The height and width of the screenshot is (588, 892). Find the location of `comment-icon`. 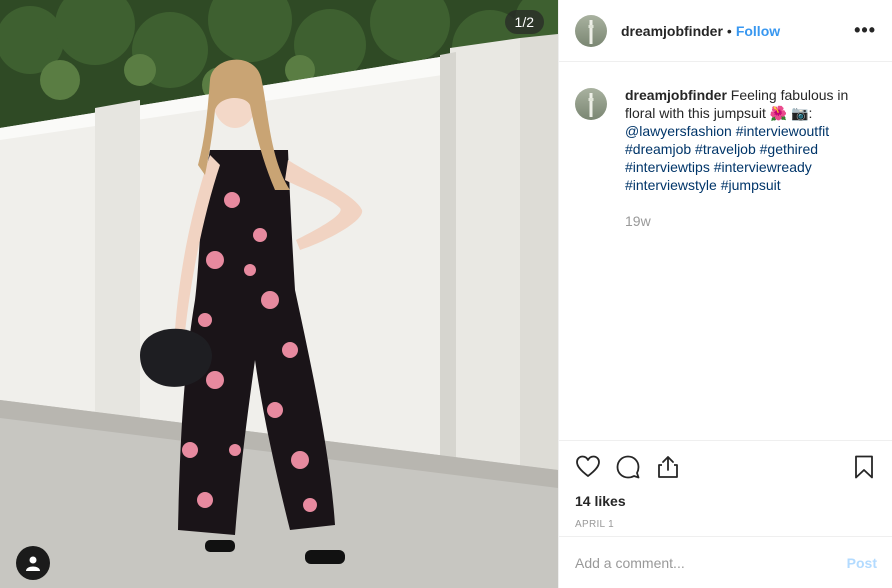

comment-icon is located at coordinates (628, 467).